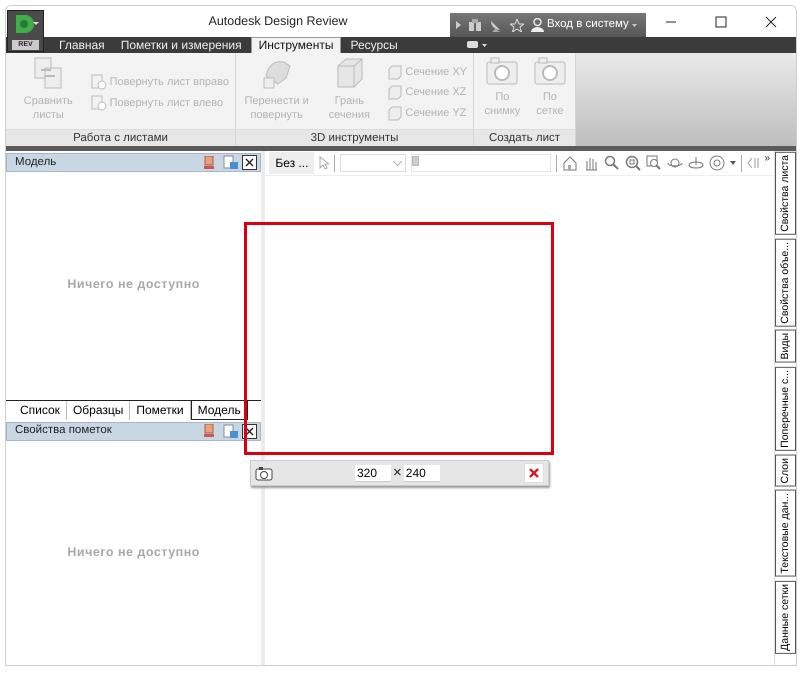 Image resolution: width=800 pixels, height=674 pixels. I want to click on ribbon-group-title: 3D инструменты, so click(354, 137).